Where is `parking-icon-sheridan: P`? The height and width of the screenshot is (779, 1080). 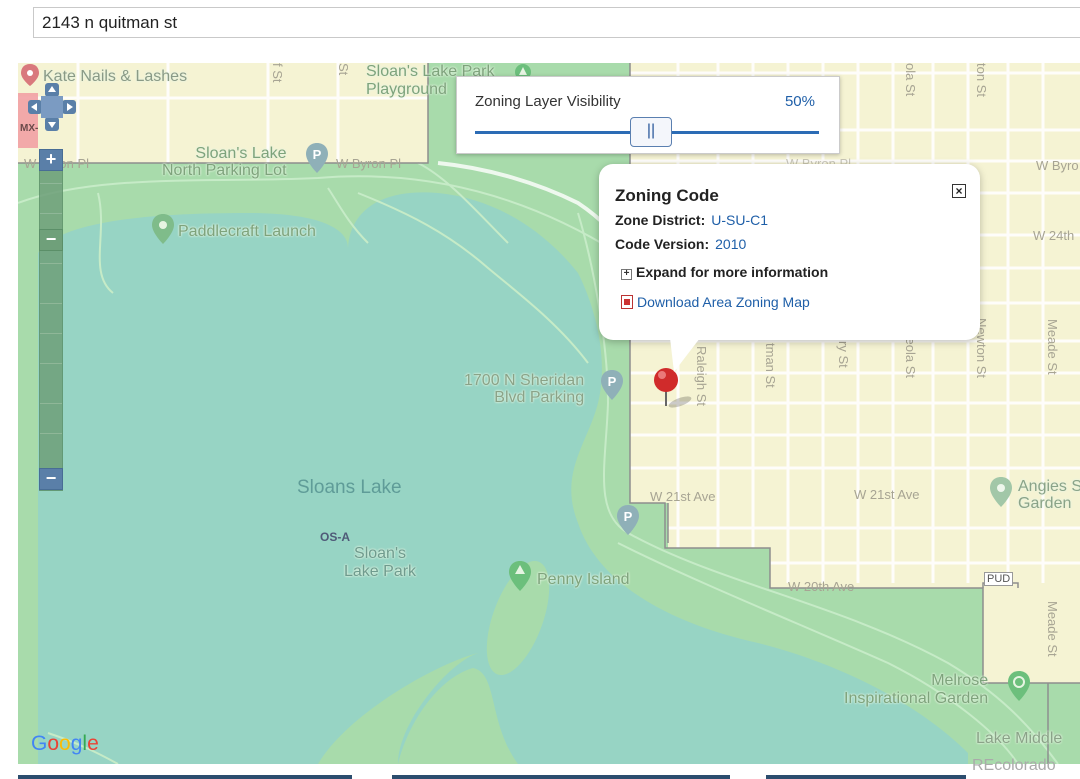 parking-icon-sheridan: P is located at coordinates (612, 385).